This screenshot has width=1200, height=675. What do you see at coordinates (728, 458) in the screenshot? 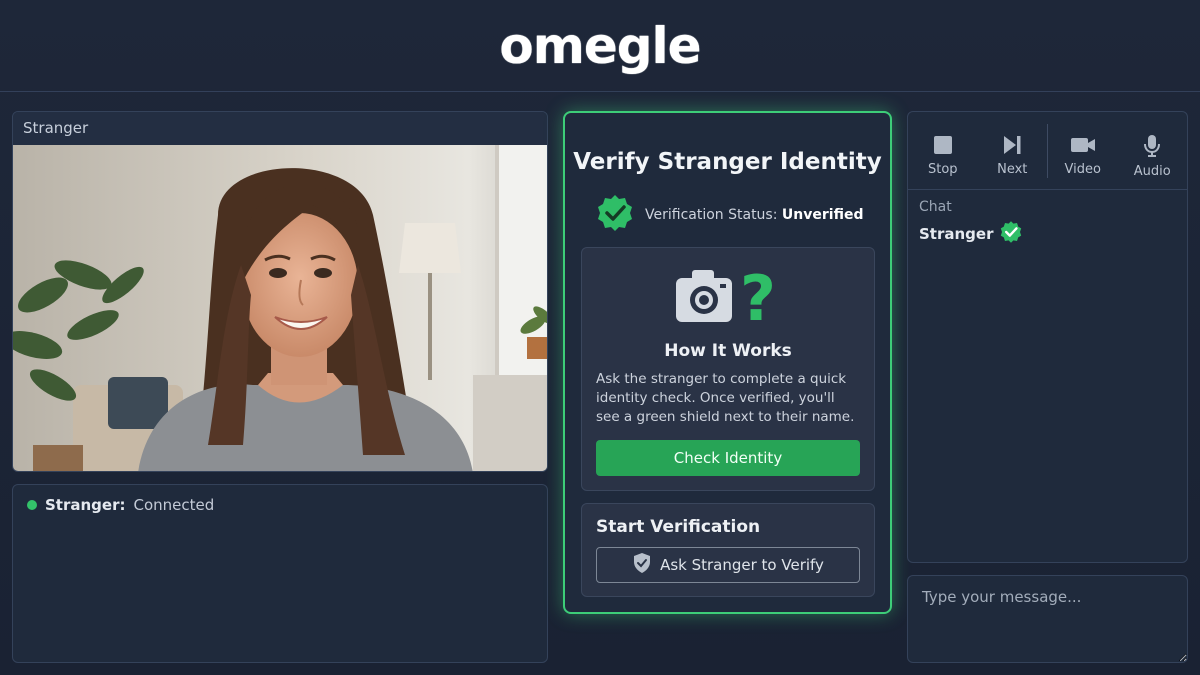
I see `check-identity-button: Check Identity` at bounding box center [728, 458].